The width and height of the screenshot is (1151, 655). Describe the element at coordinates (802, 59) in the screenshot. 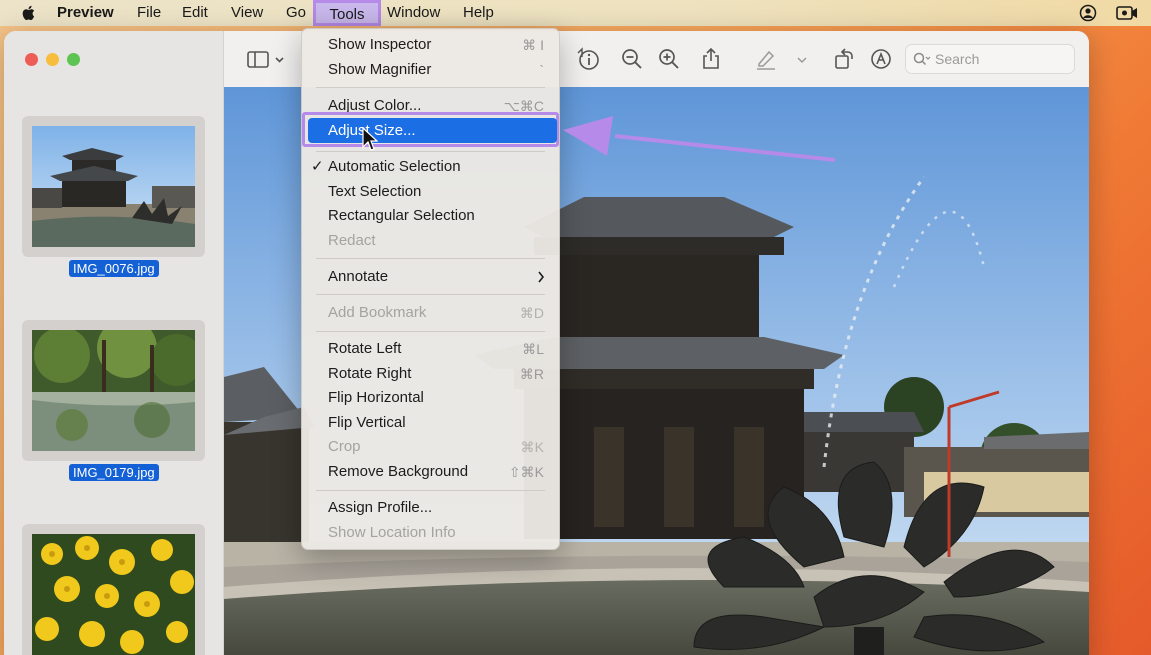

I see `chevron-down-icon` at that location.